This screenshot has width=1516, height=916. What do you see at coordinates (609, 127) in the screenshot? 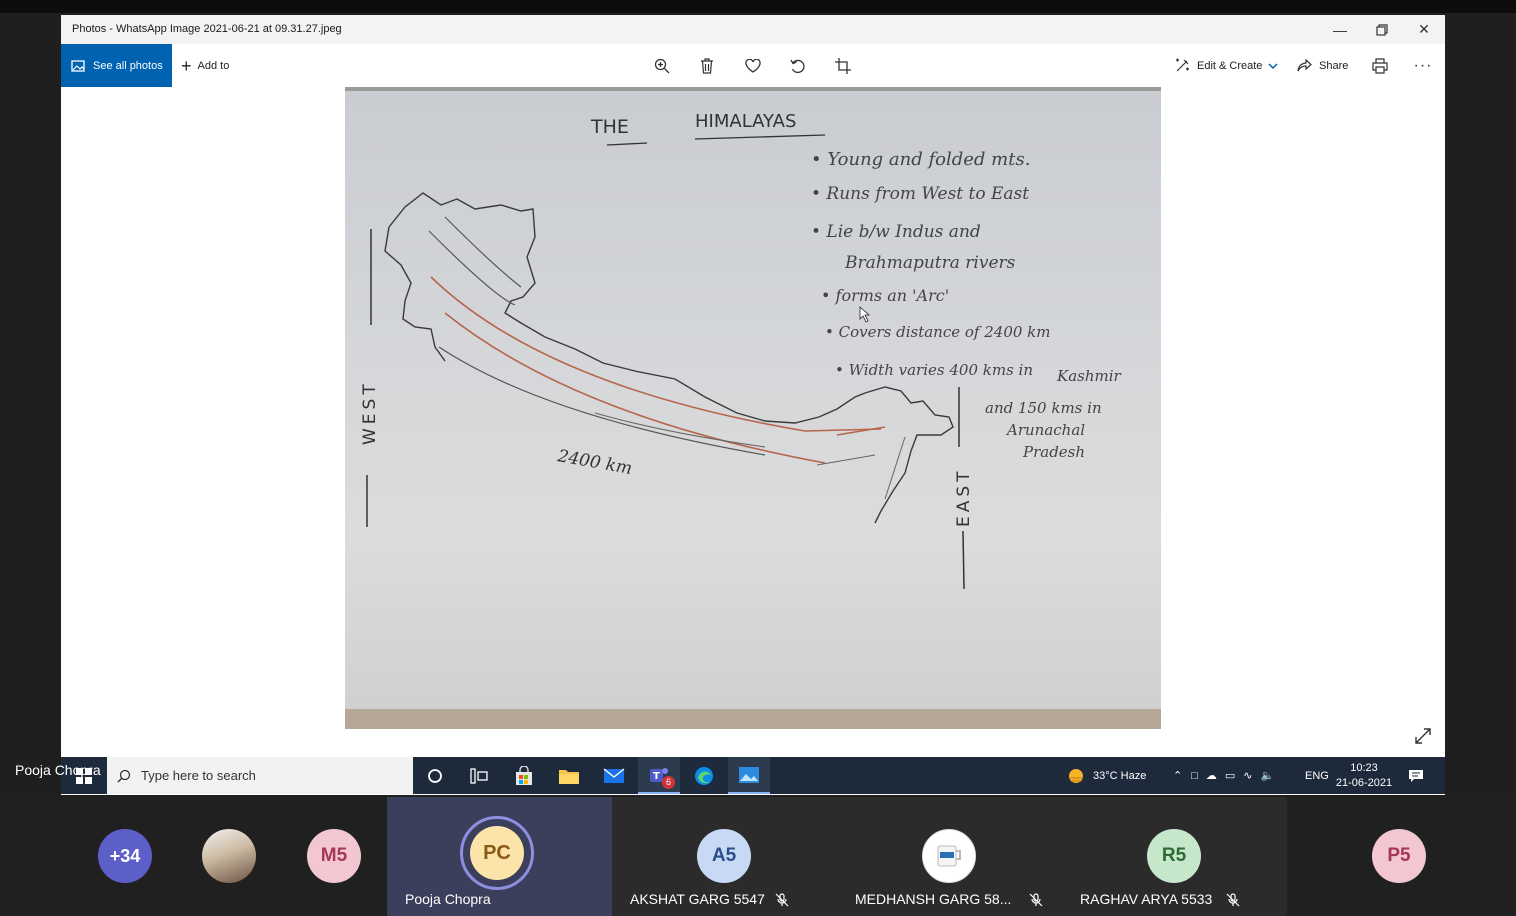
I see `wb-title-the: THE` at bounding box center [609, 127].